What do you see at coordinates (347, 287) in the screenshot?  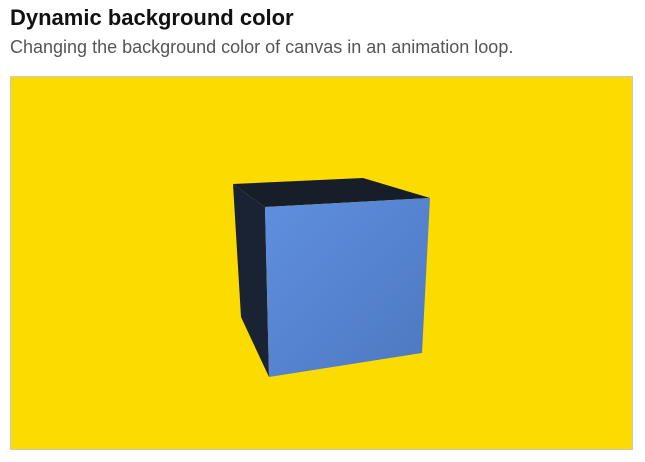 I see `cube-front-face` at bounding box center [347, 287].